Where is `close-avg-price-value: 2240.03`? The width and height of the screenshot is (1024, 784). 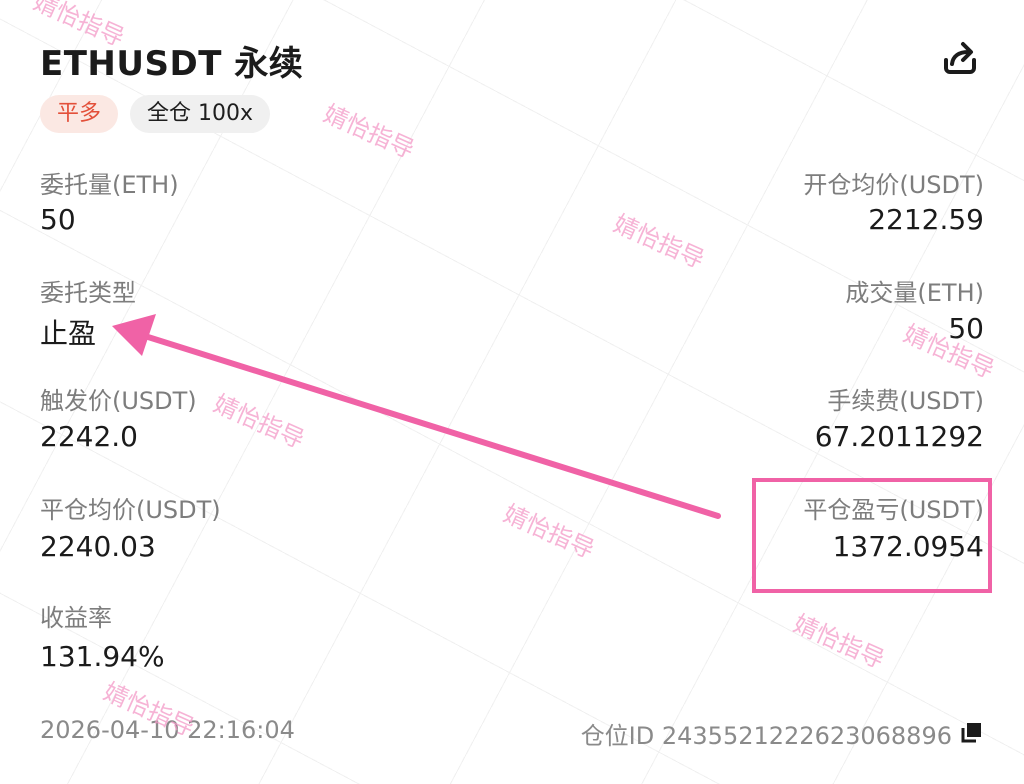 close-avg-price-value: 2240.03 is located at coordinates (98, 546).